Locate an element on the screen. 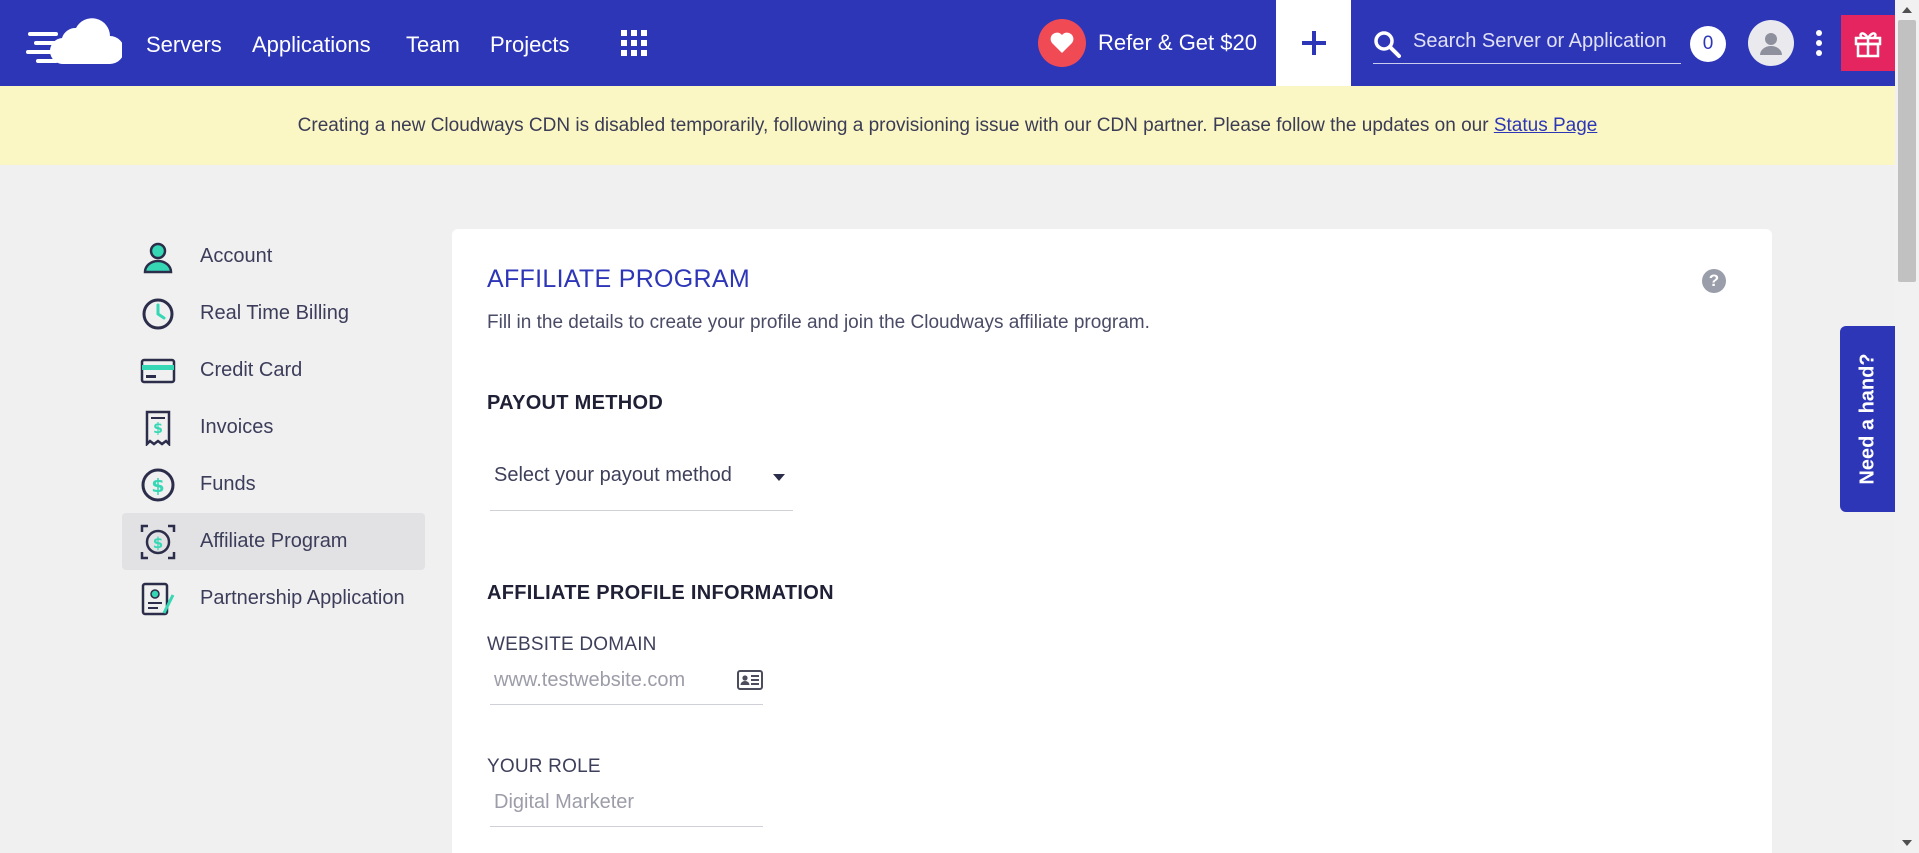 Image resolution: width=1919 pixels, height=853 pixels. sidebar-item-partnership-application: Partnership Application is located at coordinates (273, 598).